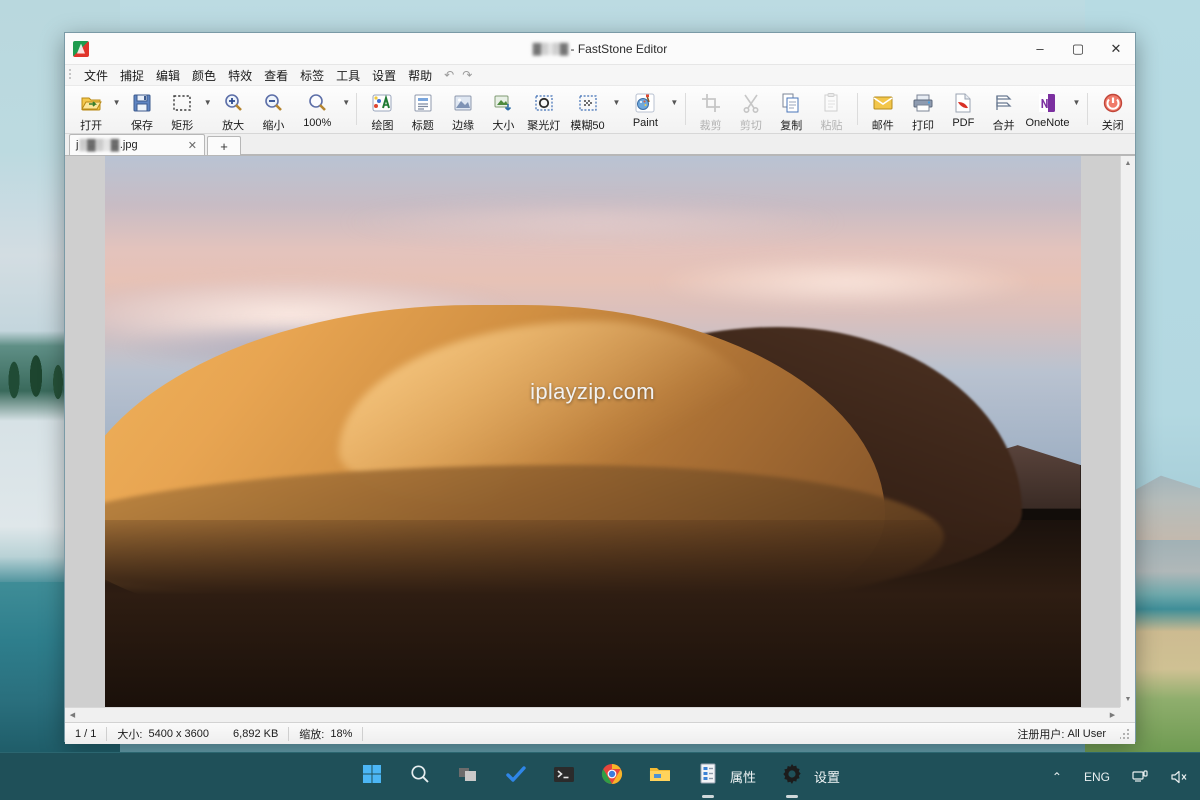 The height and width of the screenshot is (800, 1200). I want to click on toolbar-button-Paint: Paint, so click(645, 110).